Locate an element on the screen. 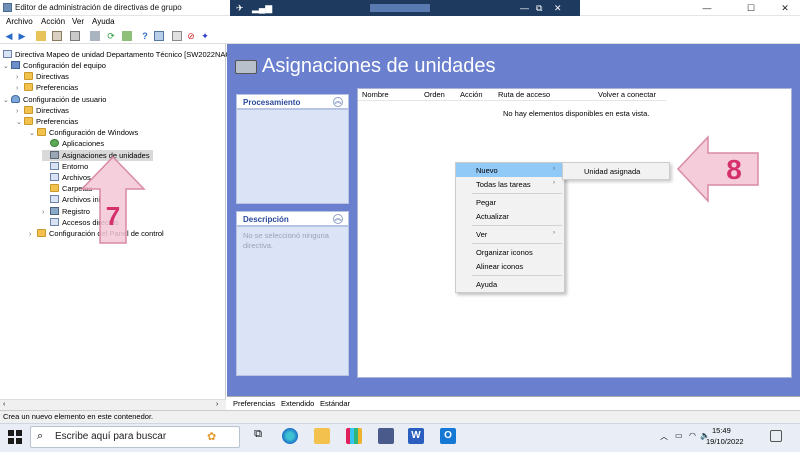  help-icon: ? is located at coordinates (145, 36).